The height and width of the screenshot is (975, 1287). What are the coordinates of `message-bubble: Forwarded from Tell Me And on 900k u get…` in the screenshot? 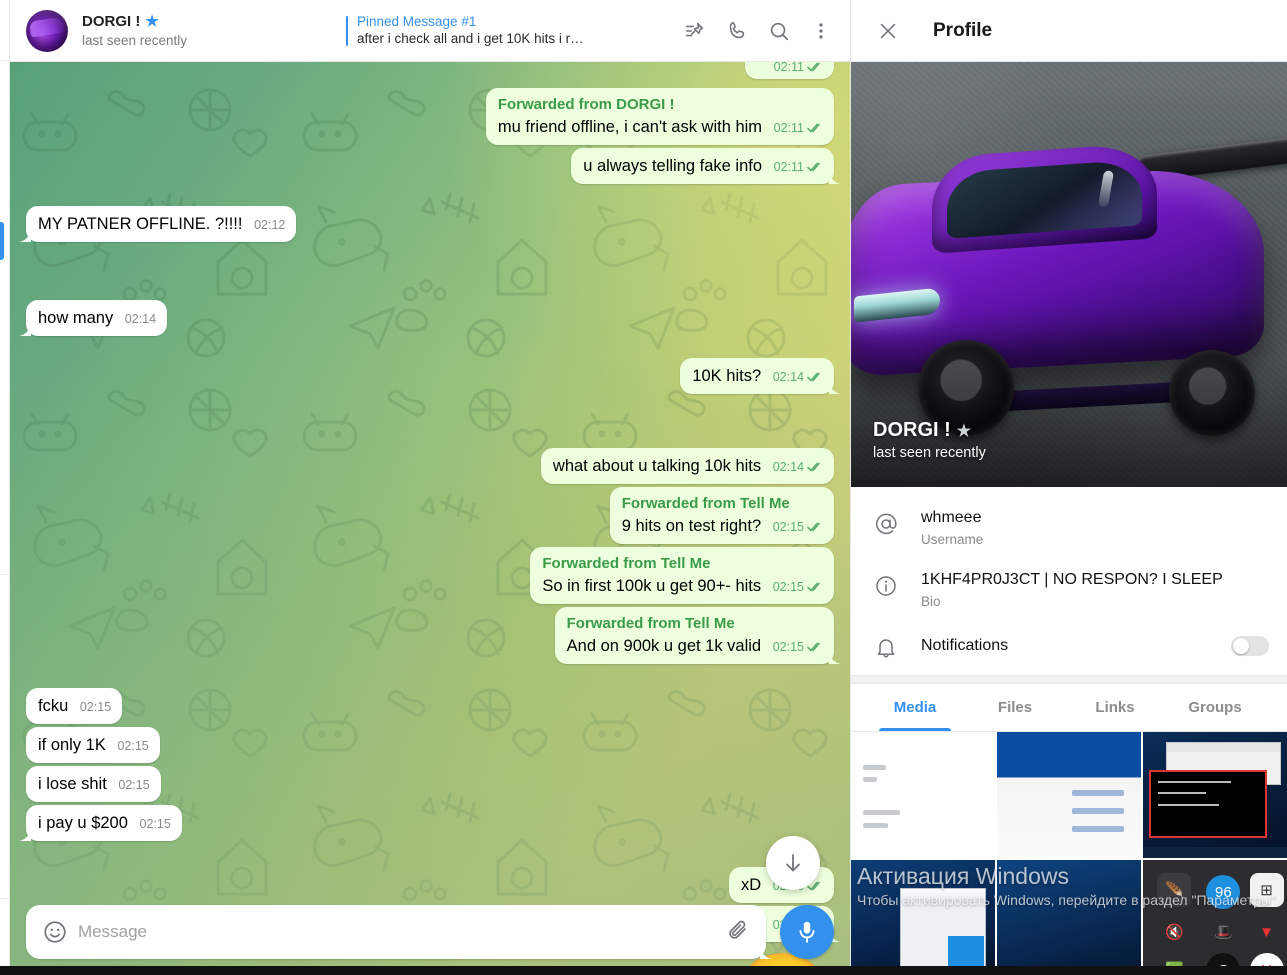 It's located at (694, 635).